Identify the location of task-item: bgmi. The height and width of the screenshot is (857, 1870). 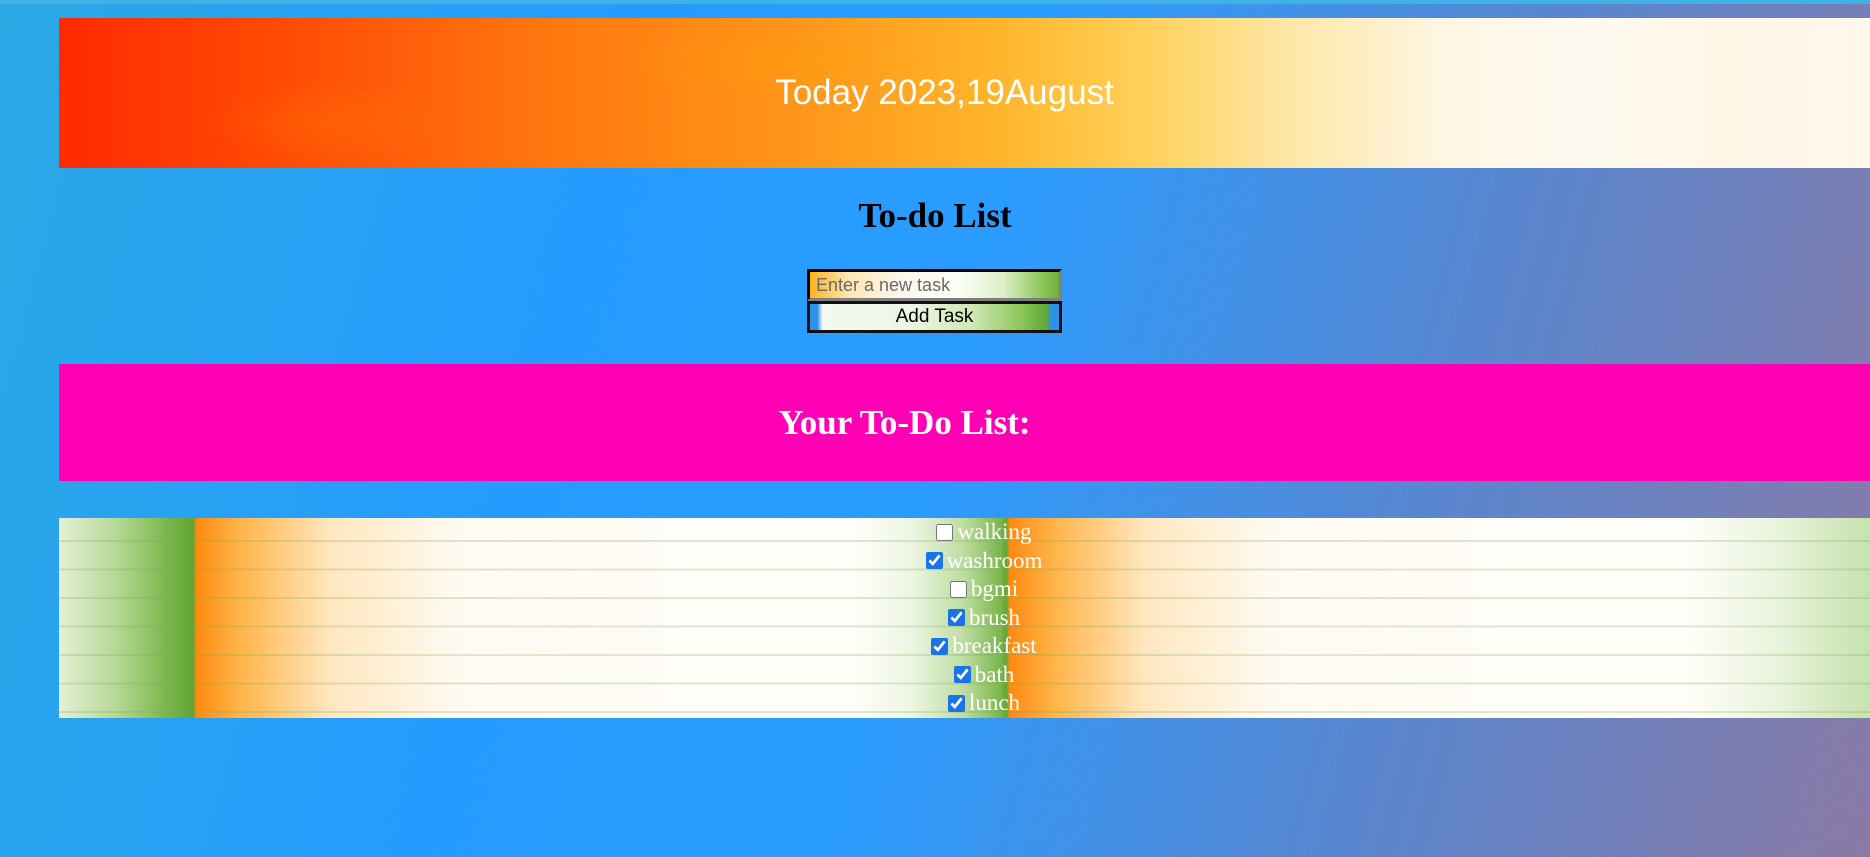
(959, 589).